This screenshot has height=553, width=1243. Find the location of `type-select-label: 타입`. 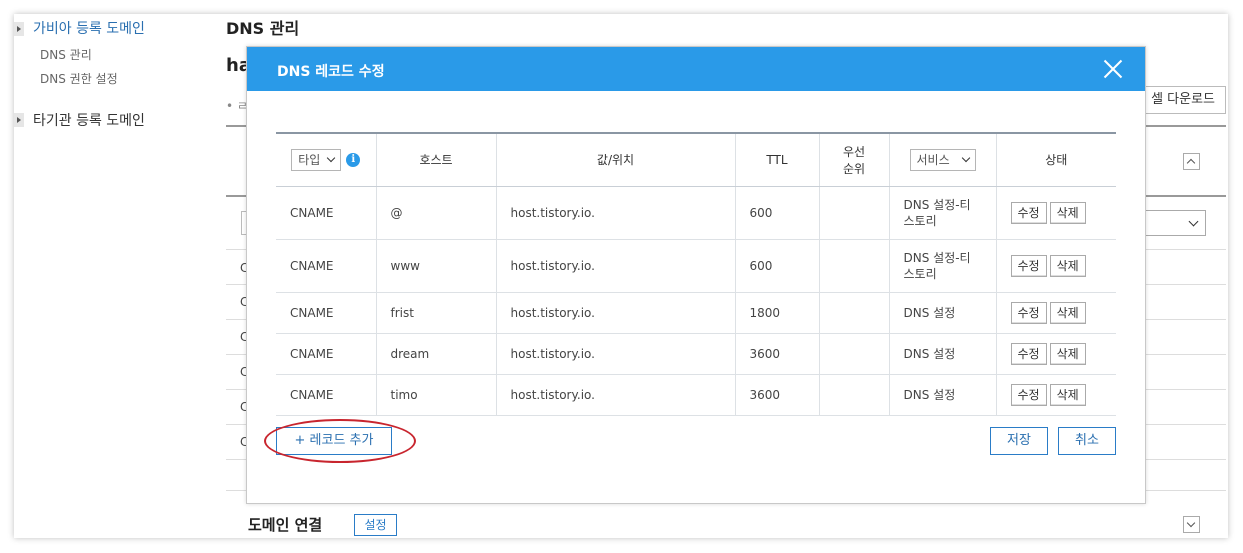

type-select-label: 타입 is located at coordinates (309, 159).